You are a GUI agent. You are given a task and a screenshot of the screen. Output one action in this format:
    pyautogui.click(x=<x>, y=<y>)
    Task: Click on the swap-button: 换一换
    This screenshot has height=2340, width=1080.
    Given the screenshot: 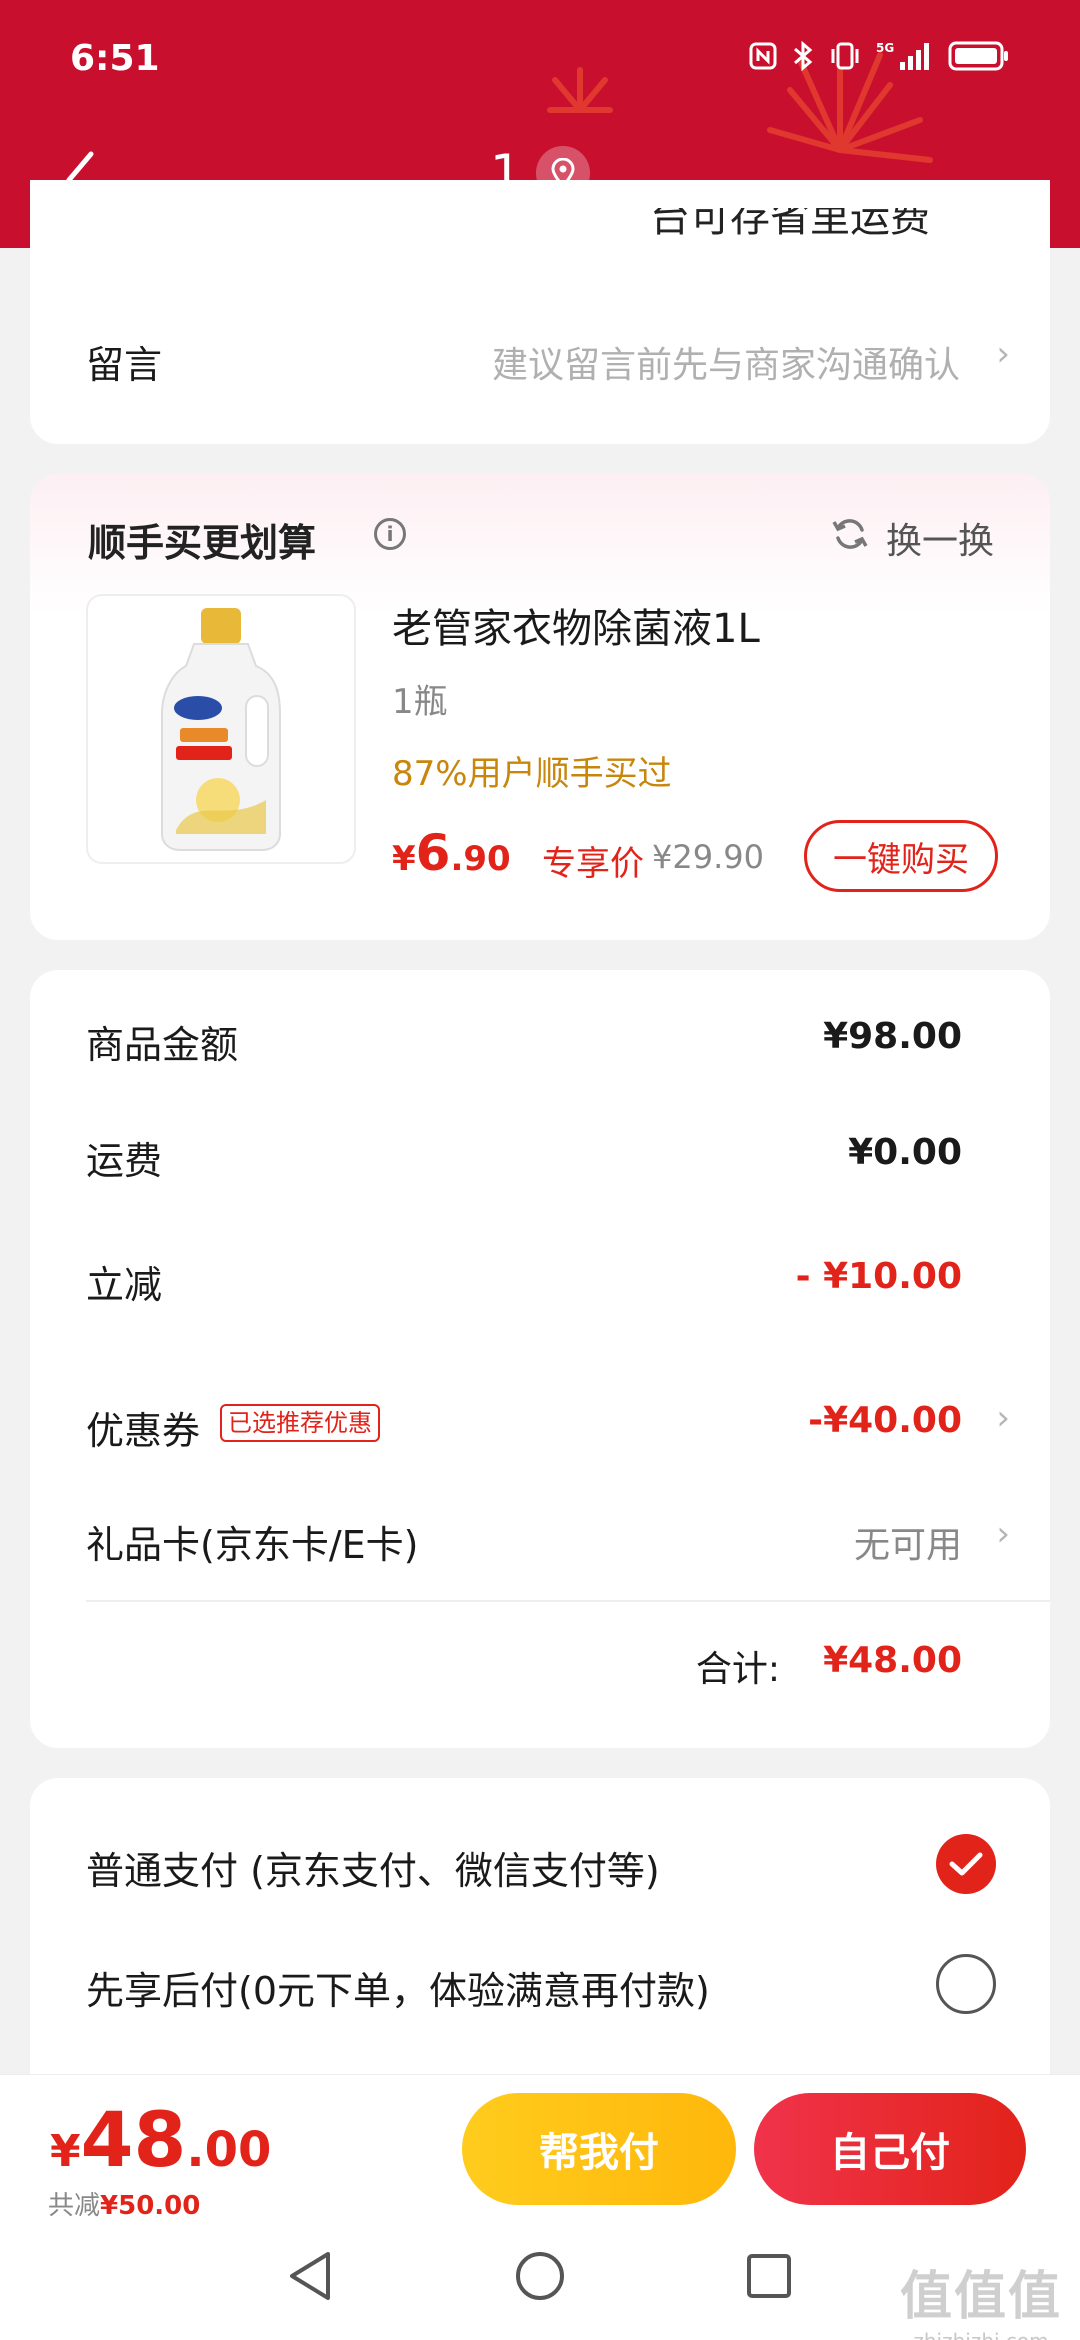 What is the action you would take?
    pyautogui.click(x=940, y=538)
    